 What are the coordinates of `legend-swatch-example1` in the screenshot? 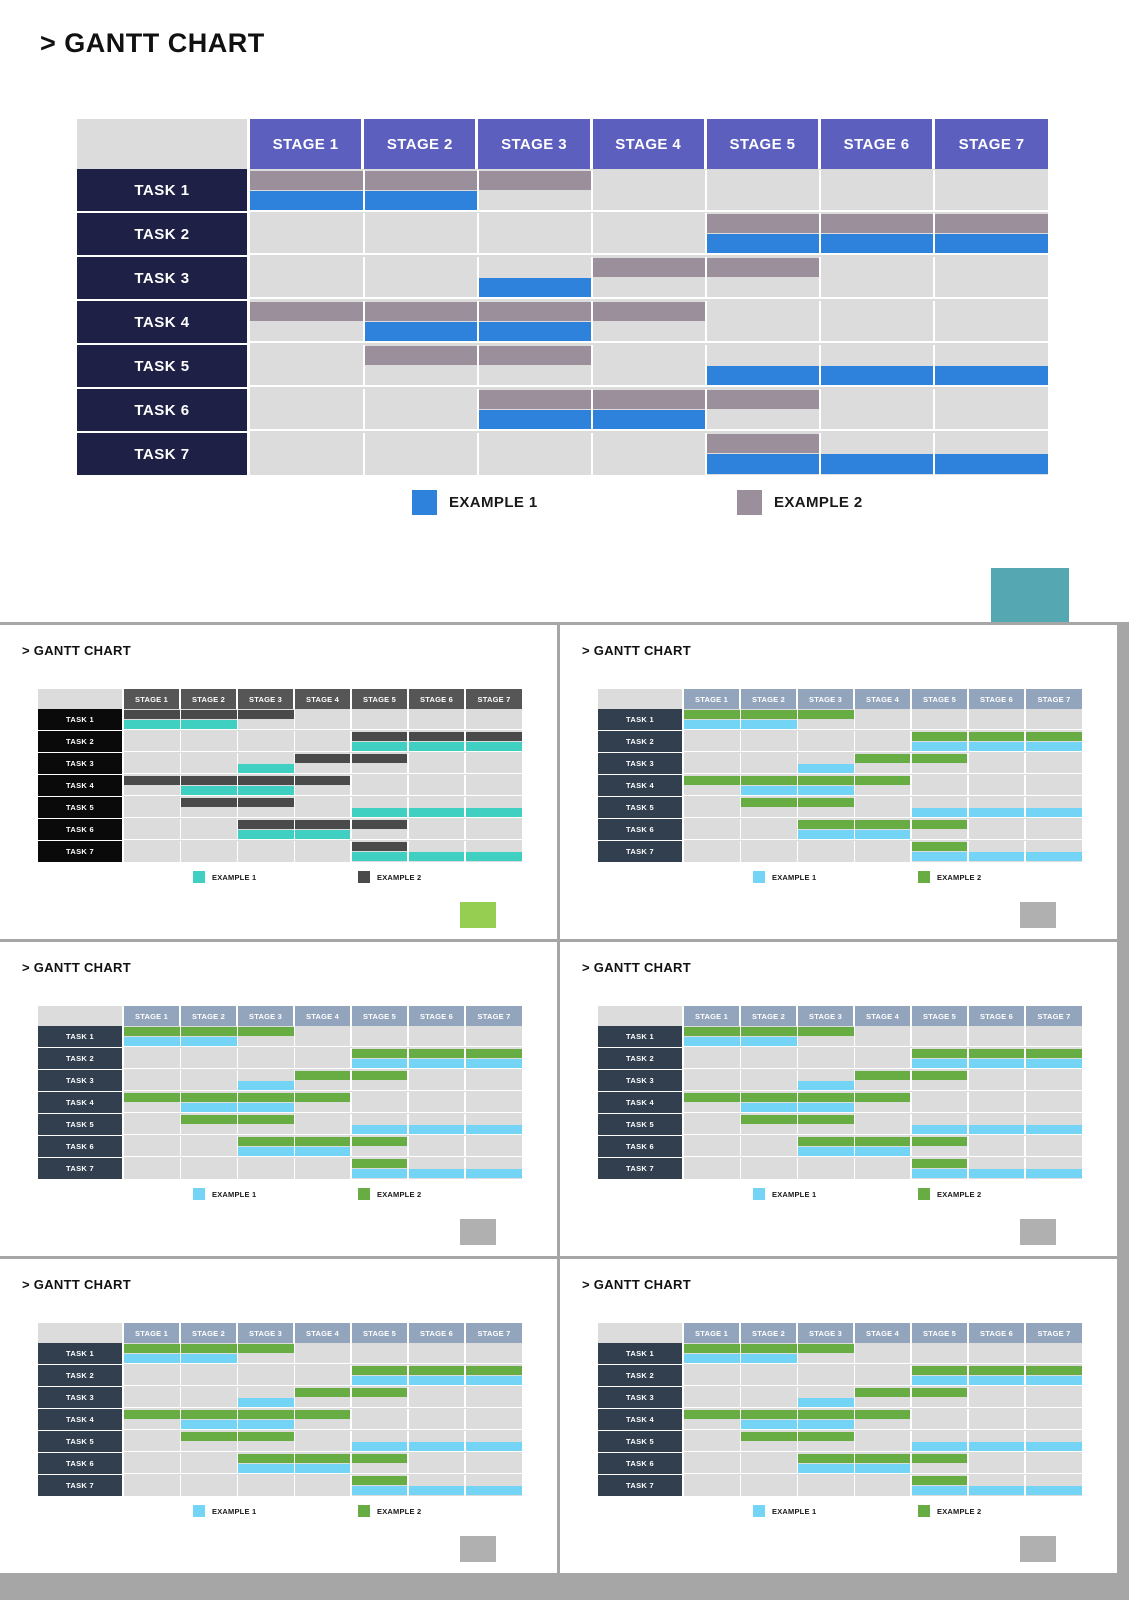 It's located at (424, 502).